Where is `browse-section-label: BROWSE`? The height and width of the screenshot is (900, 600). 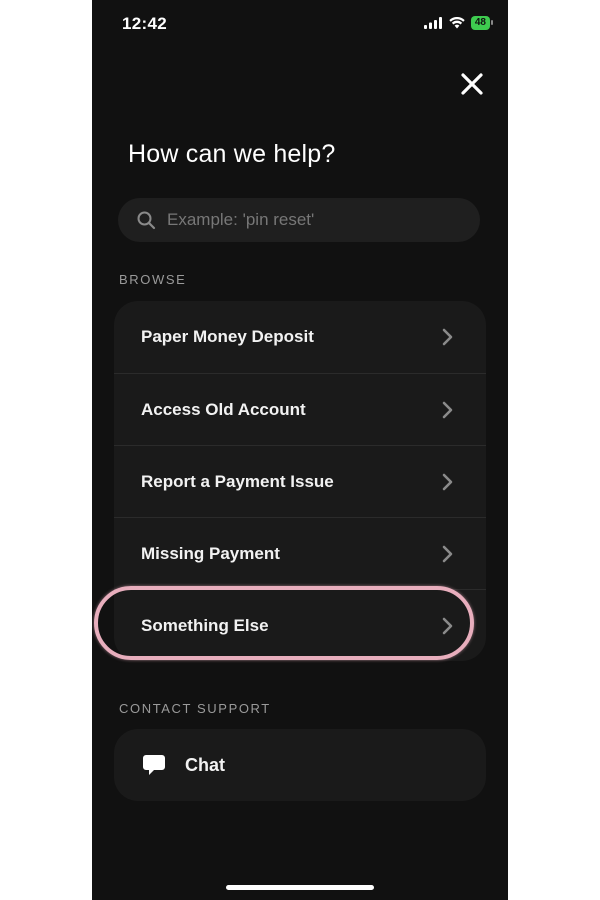 browse-section-label: BROWSE is located at coordinates (153, 279).